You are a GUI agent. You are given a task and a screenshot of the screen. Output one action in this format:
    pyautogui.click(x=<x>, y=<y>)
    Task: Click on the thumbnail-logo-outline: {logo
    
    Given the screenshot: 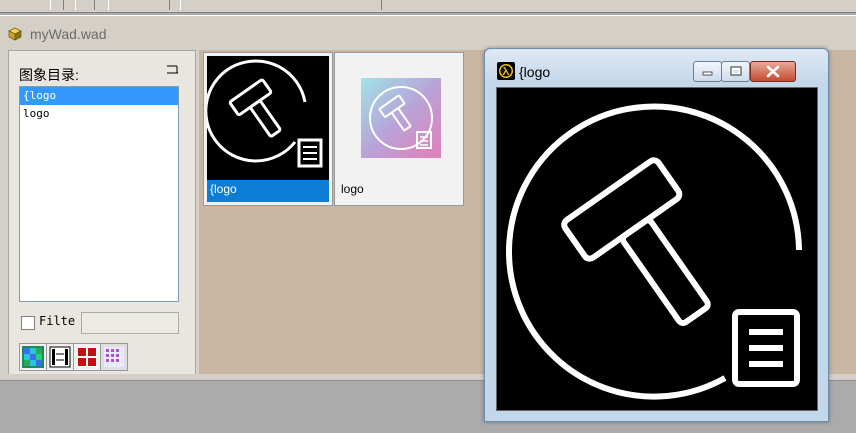 What is the action you would take?
    pyautogui.click(x=268, y=129)
    